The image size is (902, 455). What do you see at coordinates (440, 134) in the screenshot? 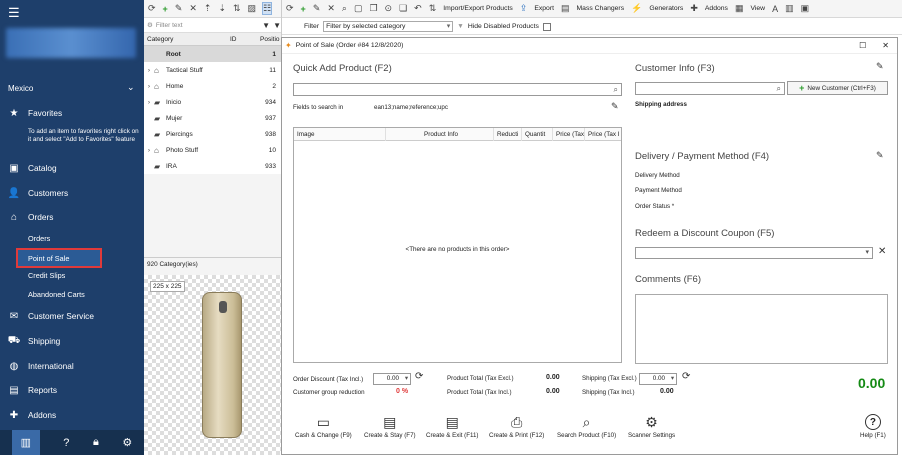
I see `col-product-info: Product Info` at bounding box center [440, 134].